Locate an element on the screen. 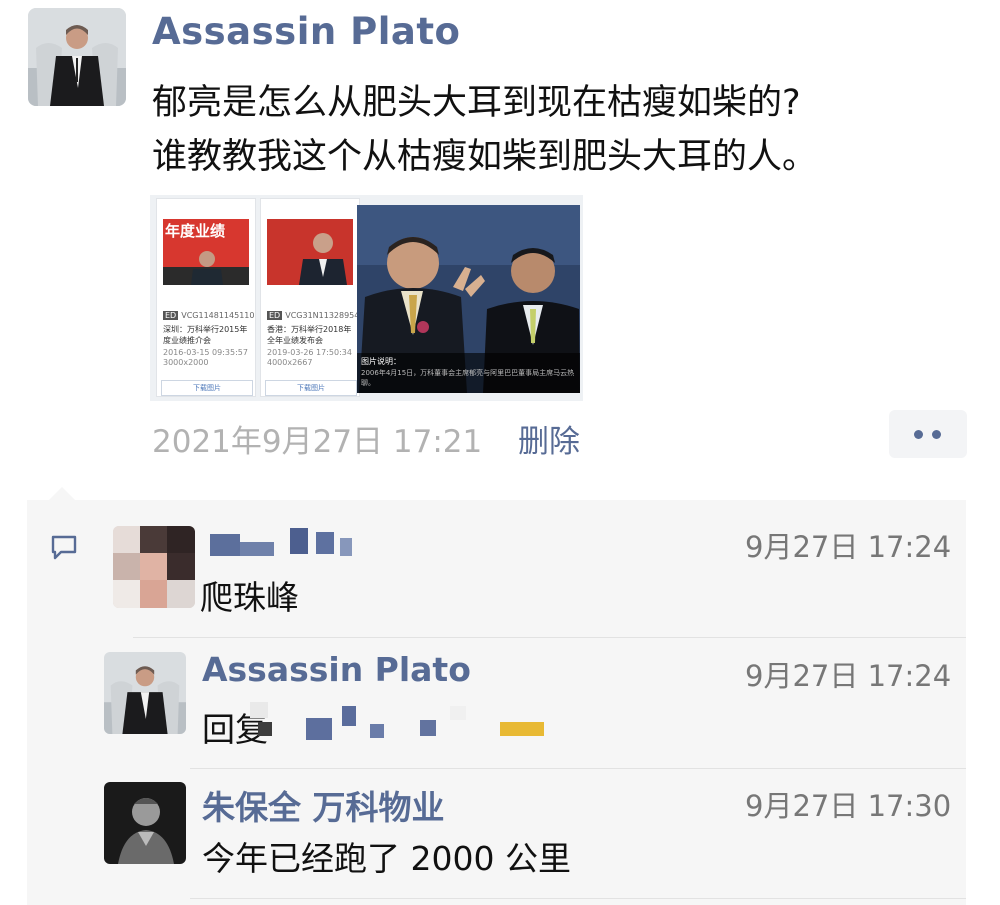 The image size is (1000, 905). card-2-download-button: 下载图片 is located at coordinates (311, 388).